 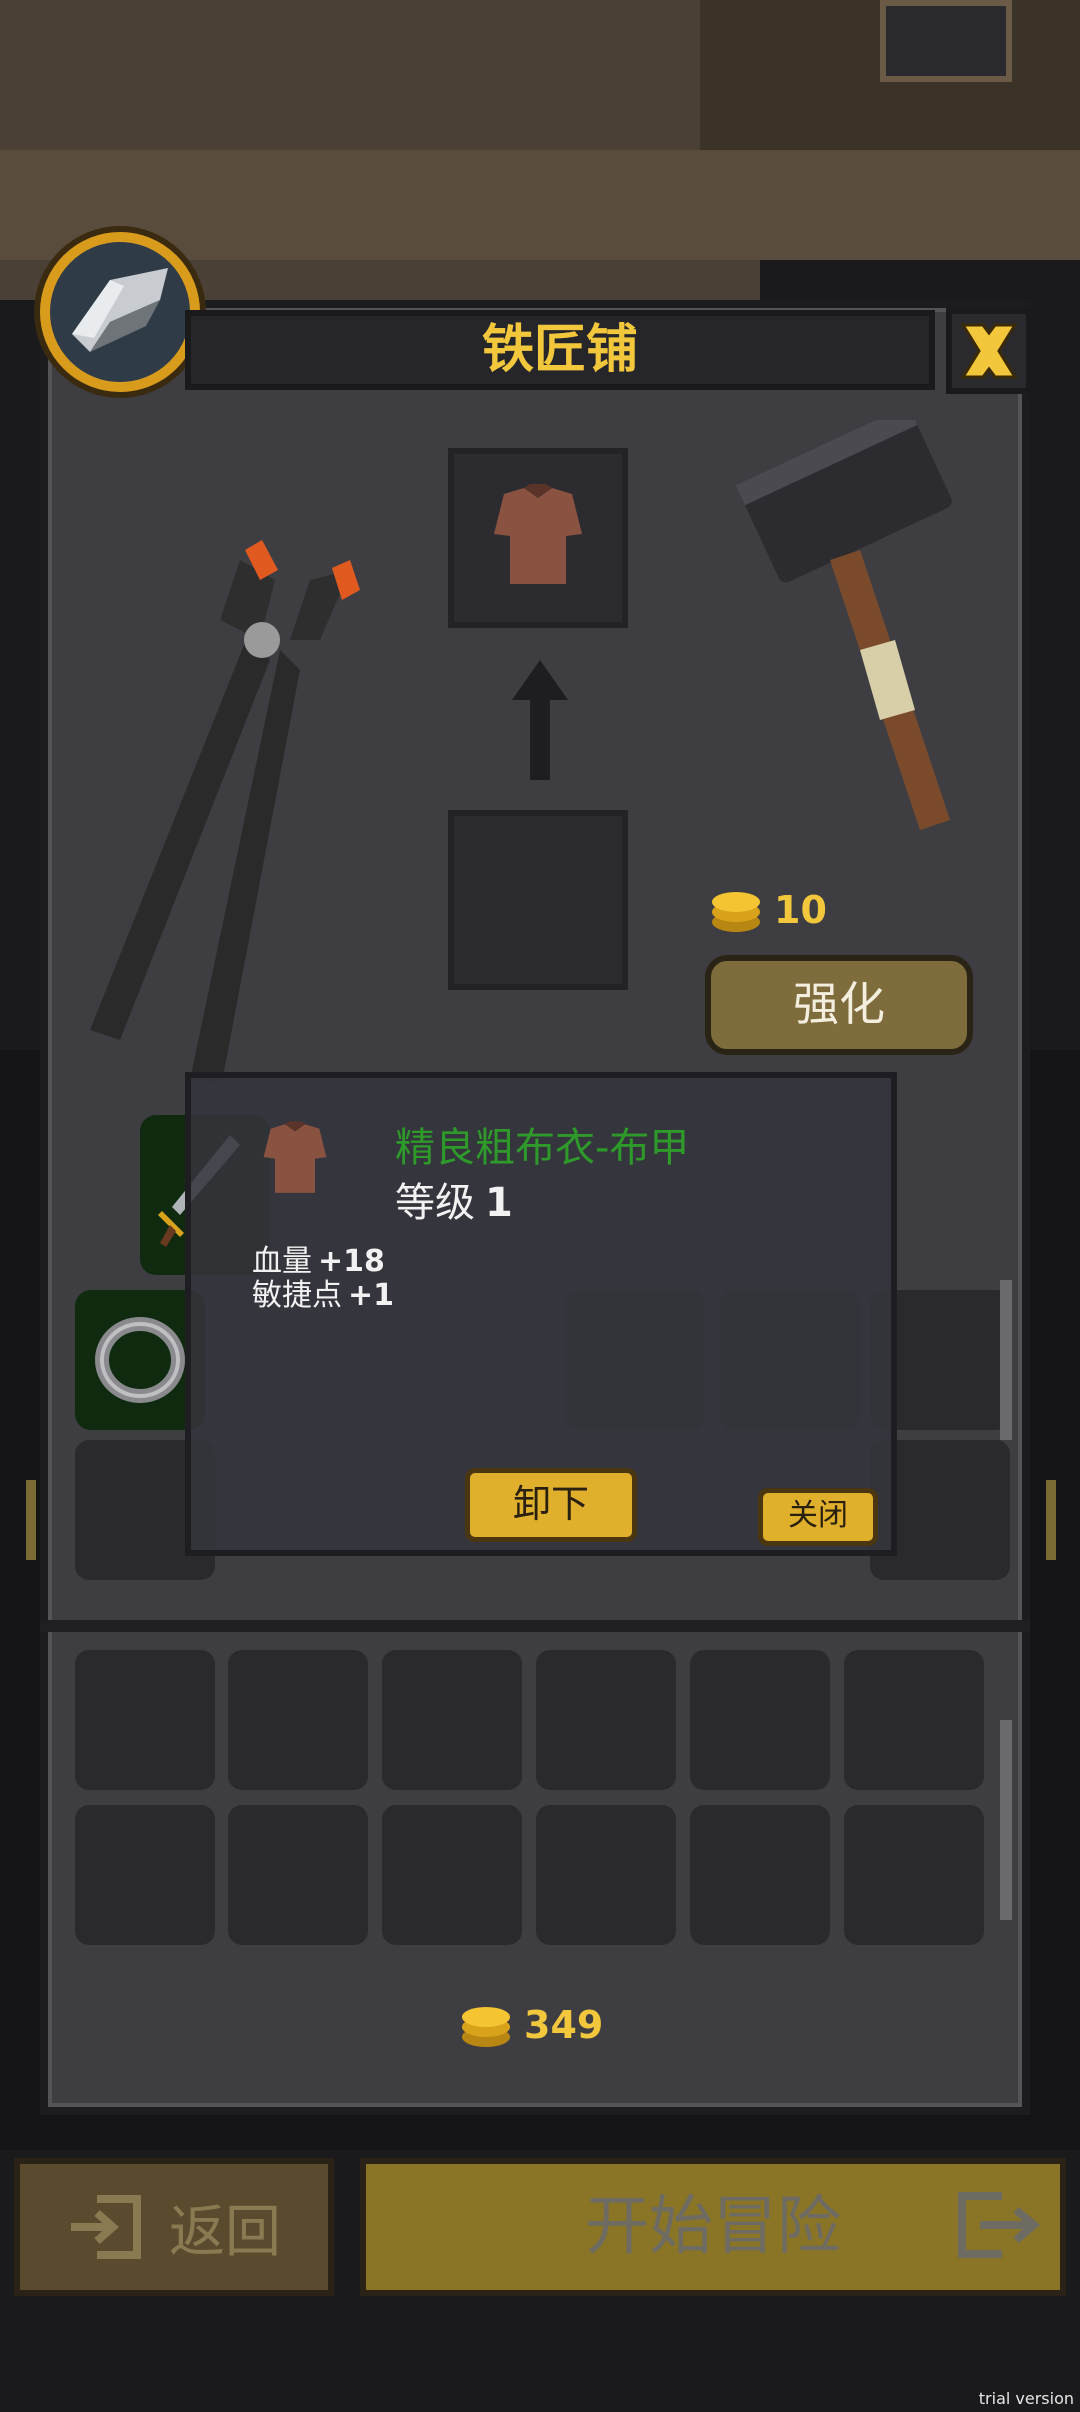 What do you see at coordinates (499, 1203) in the screenshot?
I see `level-value: 1` at bounding box center [499, 1203].